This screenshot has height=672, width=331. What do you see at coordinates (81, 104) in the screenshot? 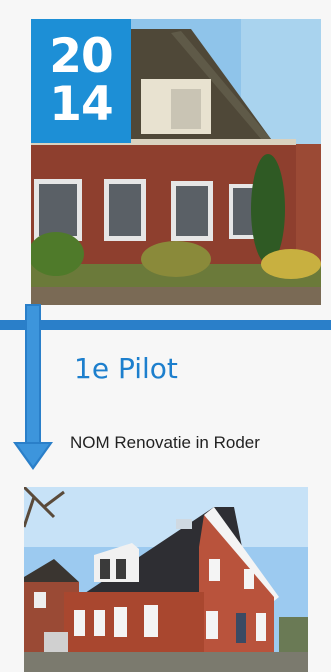
I see `year-bottom: 14` at bounding box center [81, 104].